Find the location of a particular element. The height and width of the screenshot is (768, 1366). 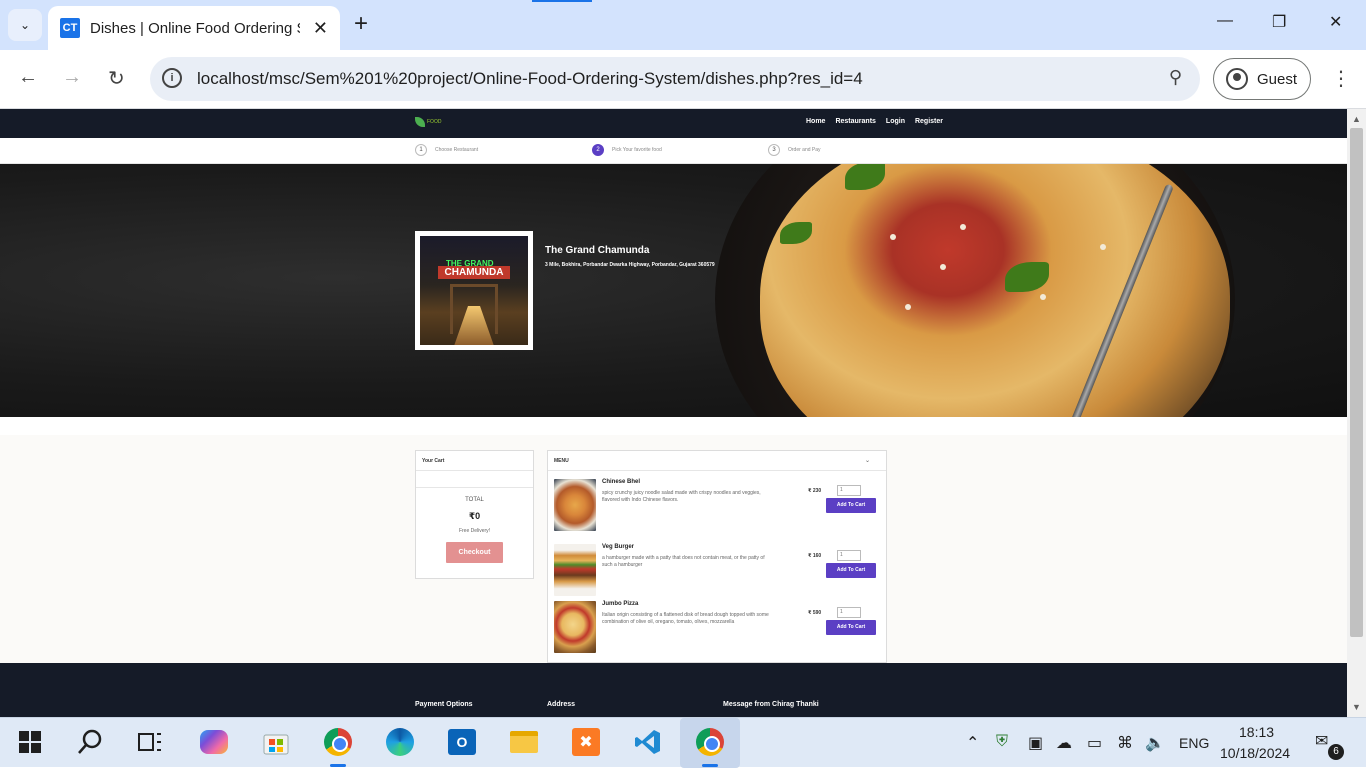

dish-price: ₹ 590 is located at coordinates (815, 613).